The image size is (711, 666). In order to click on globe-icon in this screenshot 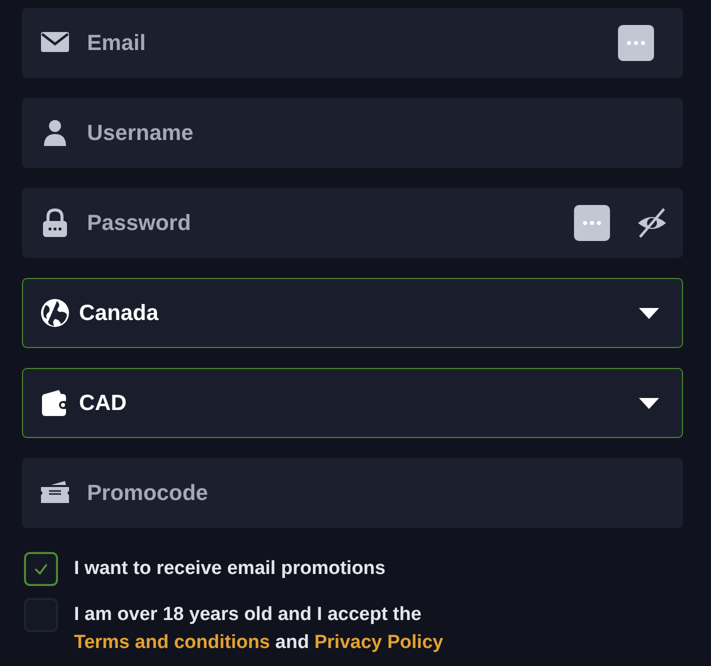, I will do `click(55, 313)`.